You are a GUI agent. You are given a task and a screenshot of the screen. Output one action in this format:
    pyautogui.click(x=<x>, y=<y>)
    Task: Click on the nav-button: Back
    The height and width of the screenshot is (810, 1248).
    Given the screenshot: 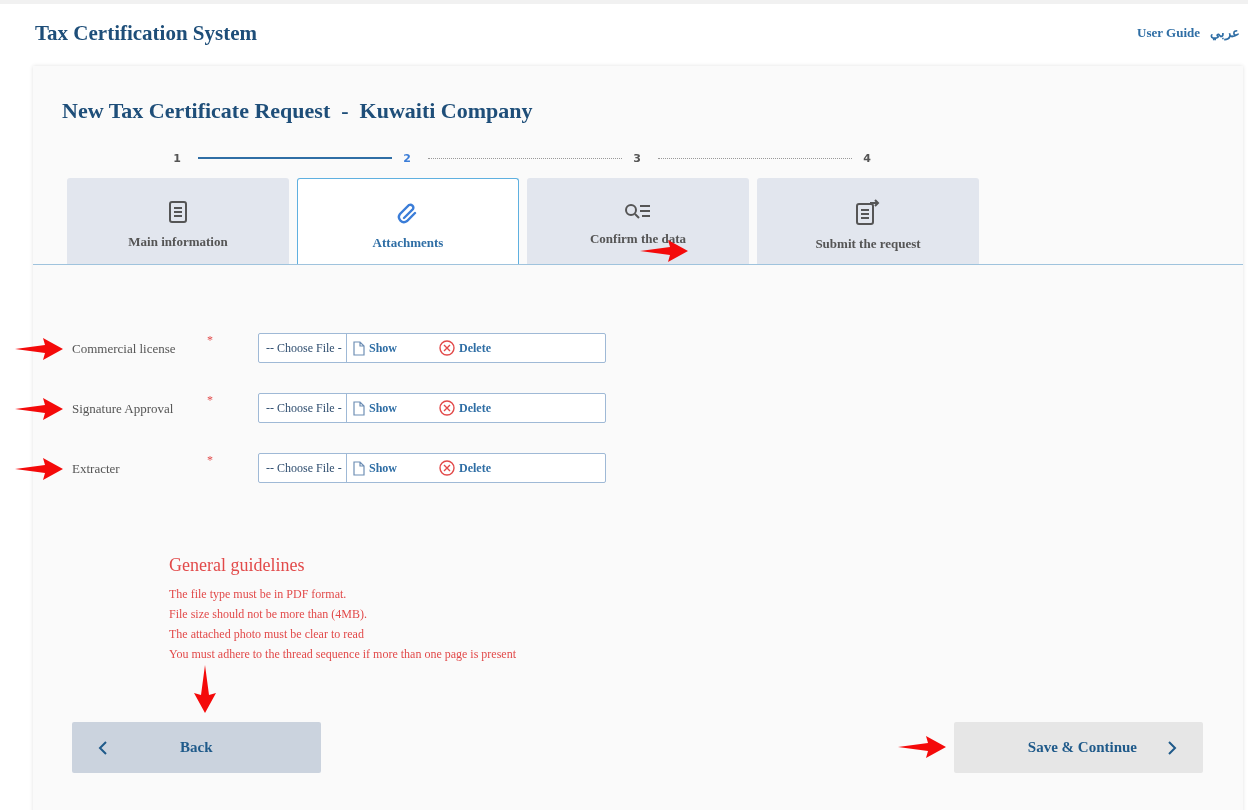 What is the action you would take?
    pyautogui.click(x=196, y=747)
    